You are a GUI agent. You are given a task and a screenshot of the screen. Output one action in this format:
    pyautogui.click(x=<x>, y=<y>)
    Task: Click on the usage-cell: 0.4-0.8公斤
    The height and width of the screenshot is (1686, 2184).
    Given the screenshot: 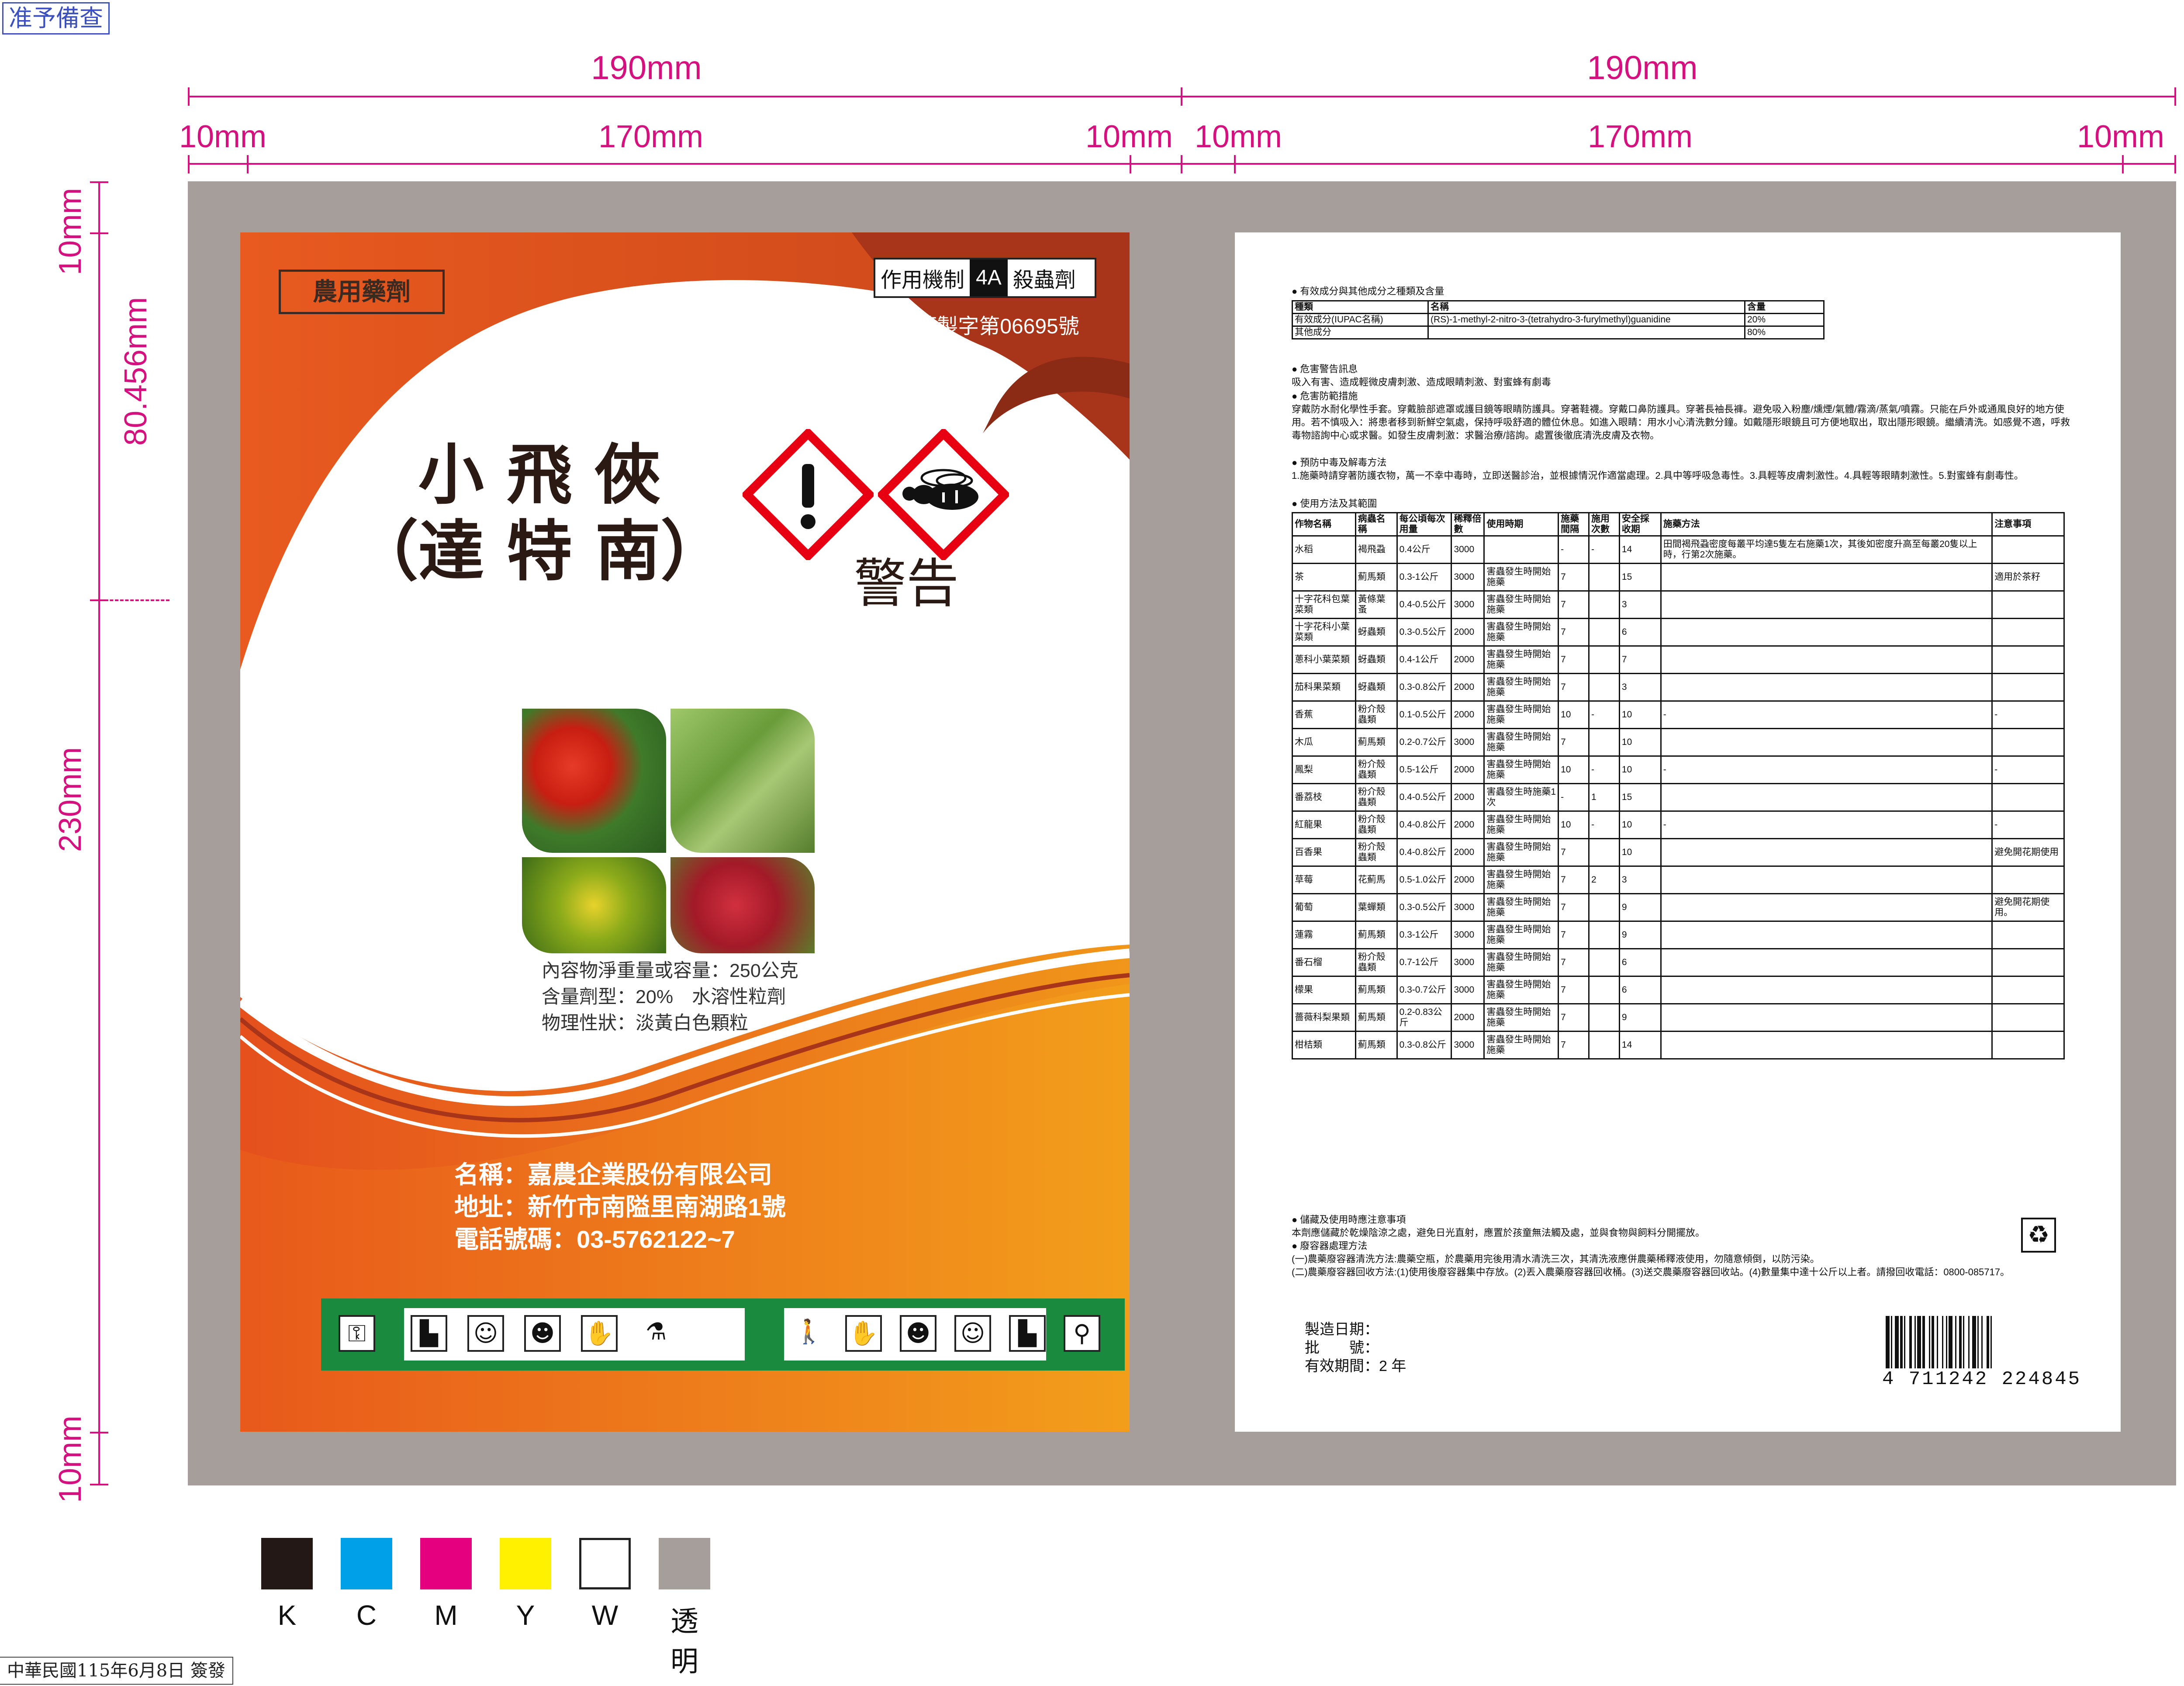 What is the action you would take?
    pyautogui.click(x=1424, y=824)
    